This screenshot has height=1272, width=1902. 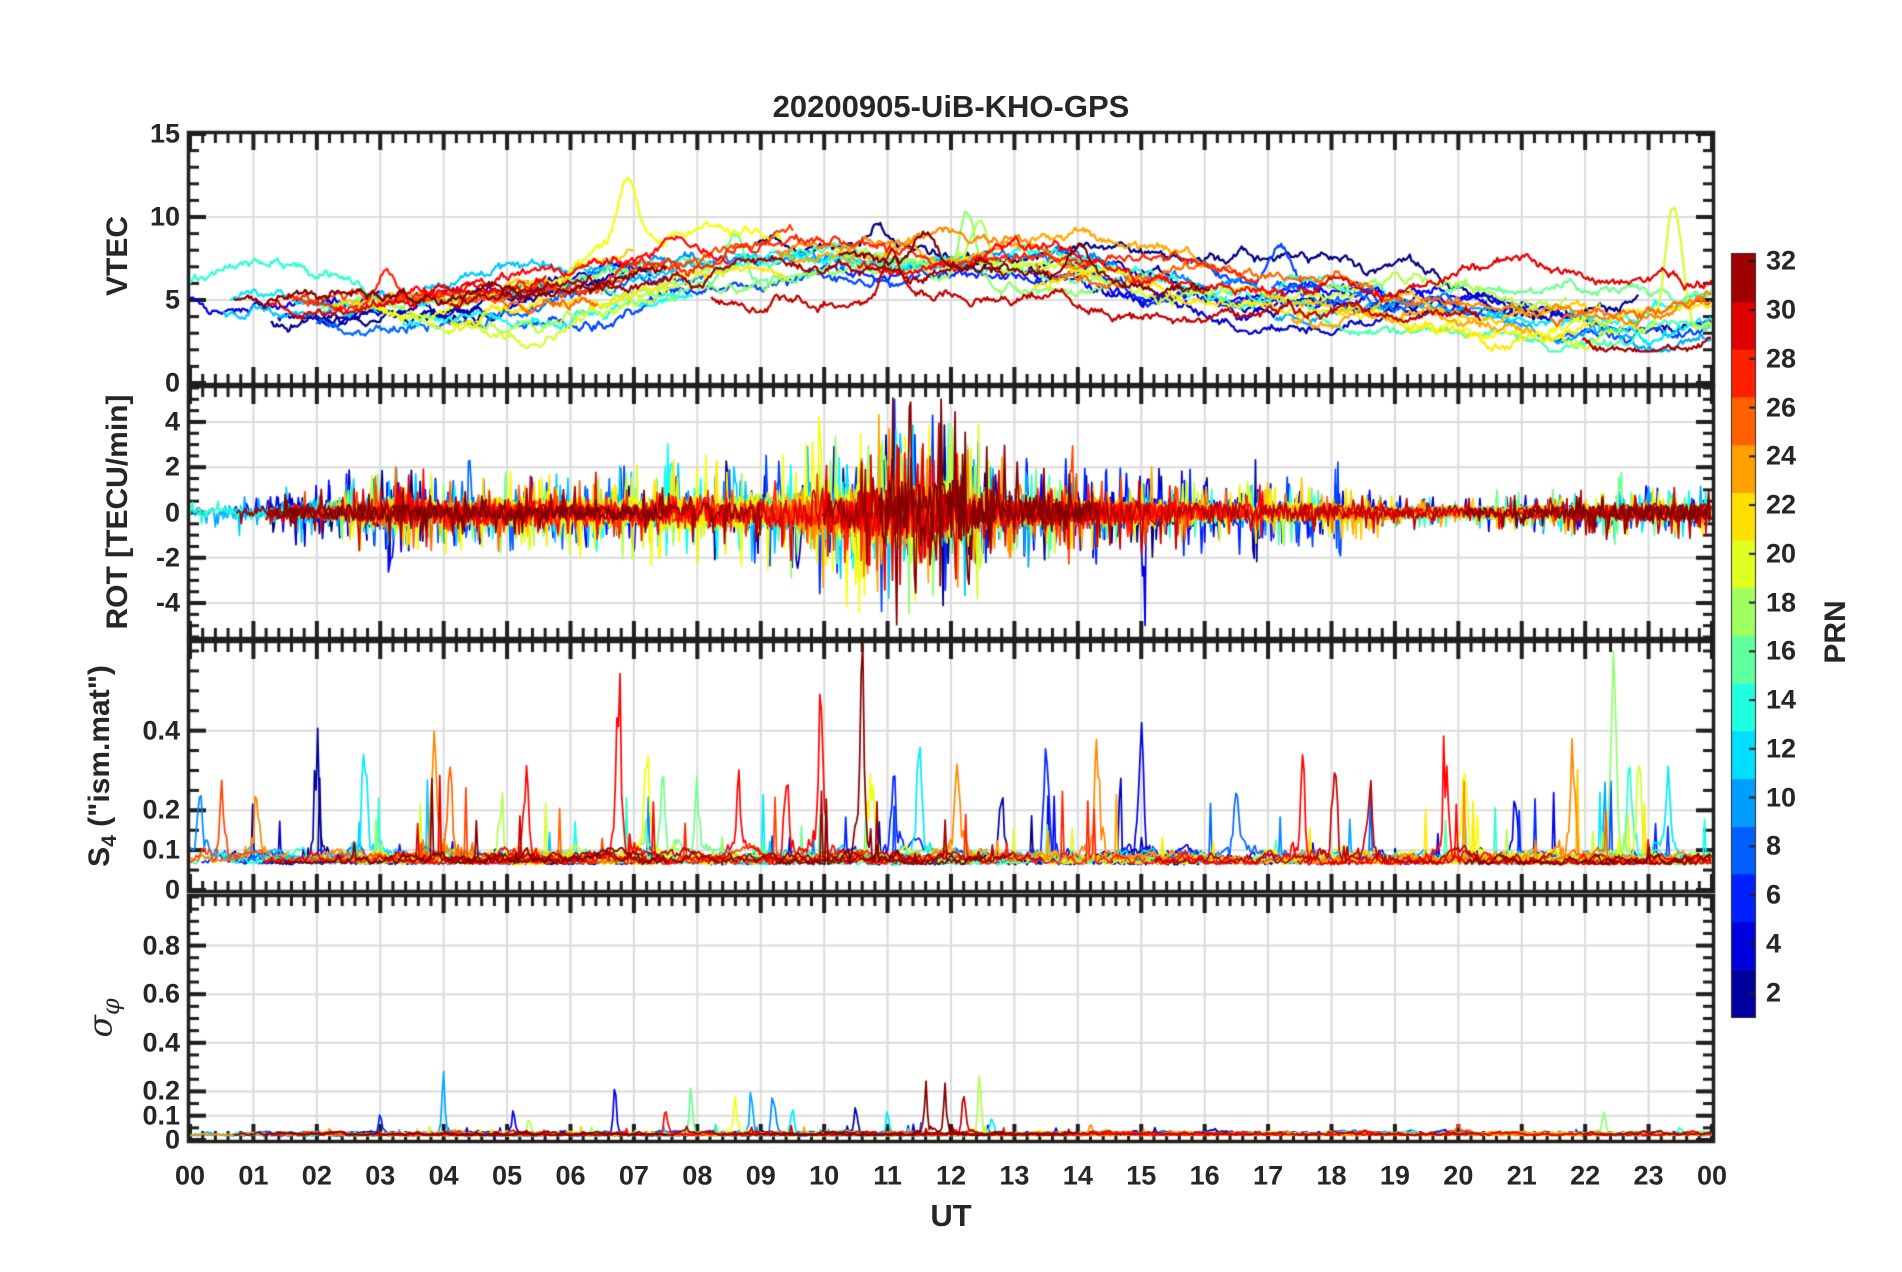 What do you see at coordinates (951, 1215) in the screenshot?
I see `x-axis-label: UT` at bounding box center [951, 1215].